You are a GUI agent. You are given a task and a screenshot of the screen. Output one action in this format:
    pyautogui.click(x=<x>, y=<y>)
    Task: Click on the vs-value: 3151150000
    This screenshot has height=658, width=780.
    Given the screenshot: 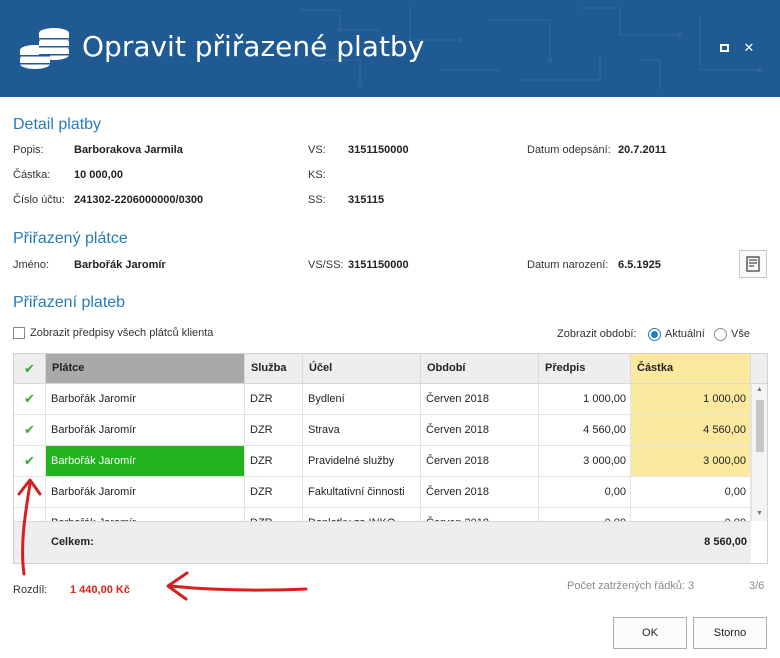 What is the action you would take?
    pyautogui.click(x=378, y=150)
    